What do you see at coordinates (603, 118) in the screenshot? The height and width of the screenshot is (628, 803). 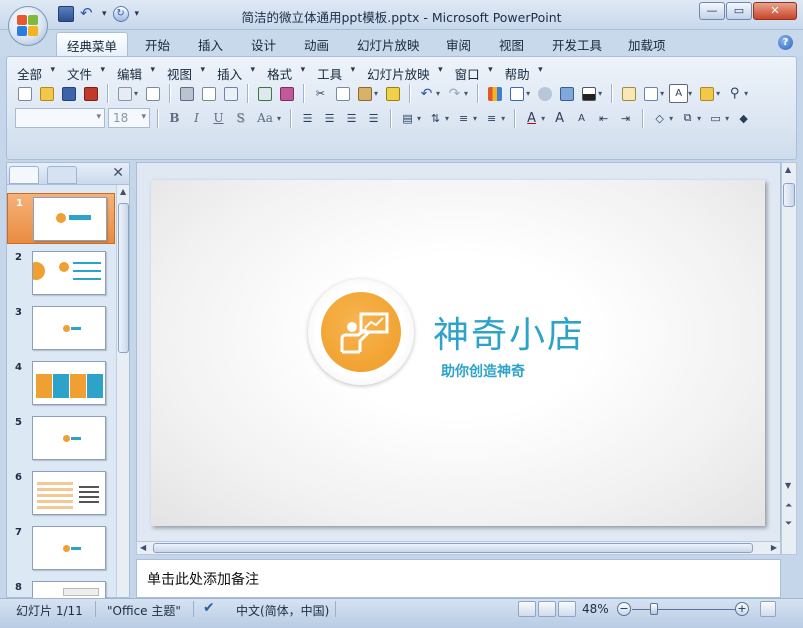 I see `decrease-indent-icon: ⇤` at bounding box center [603, 118].